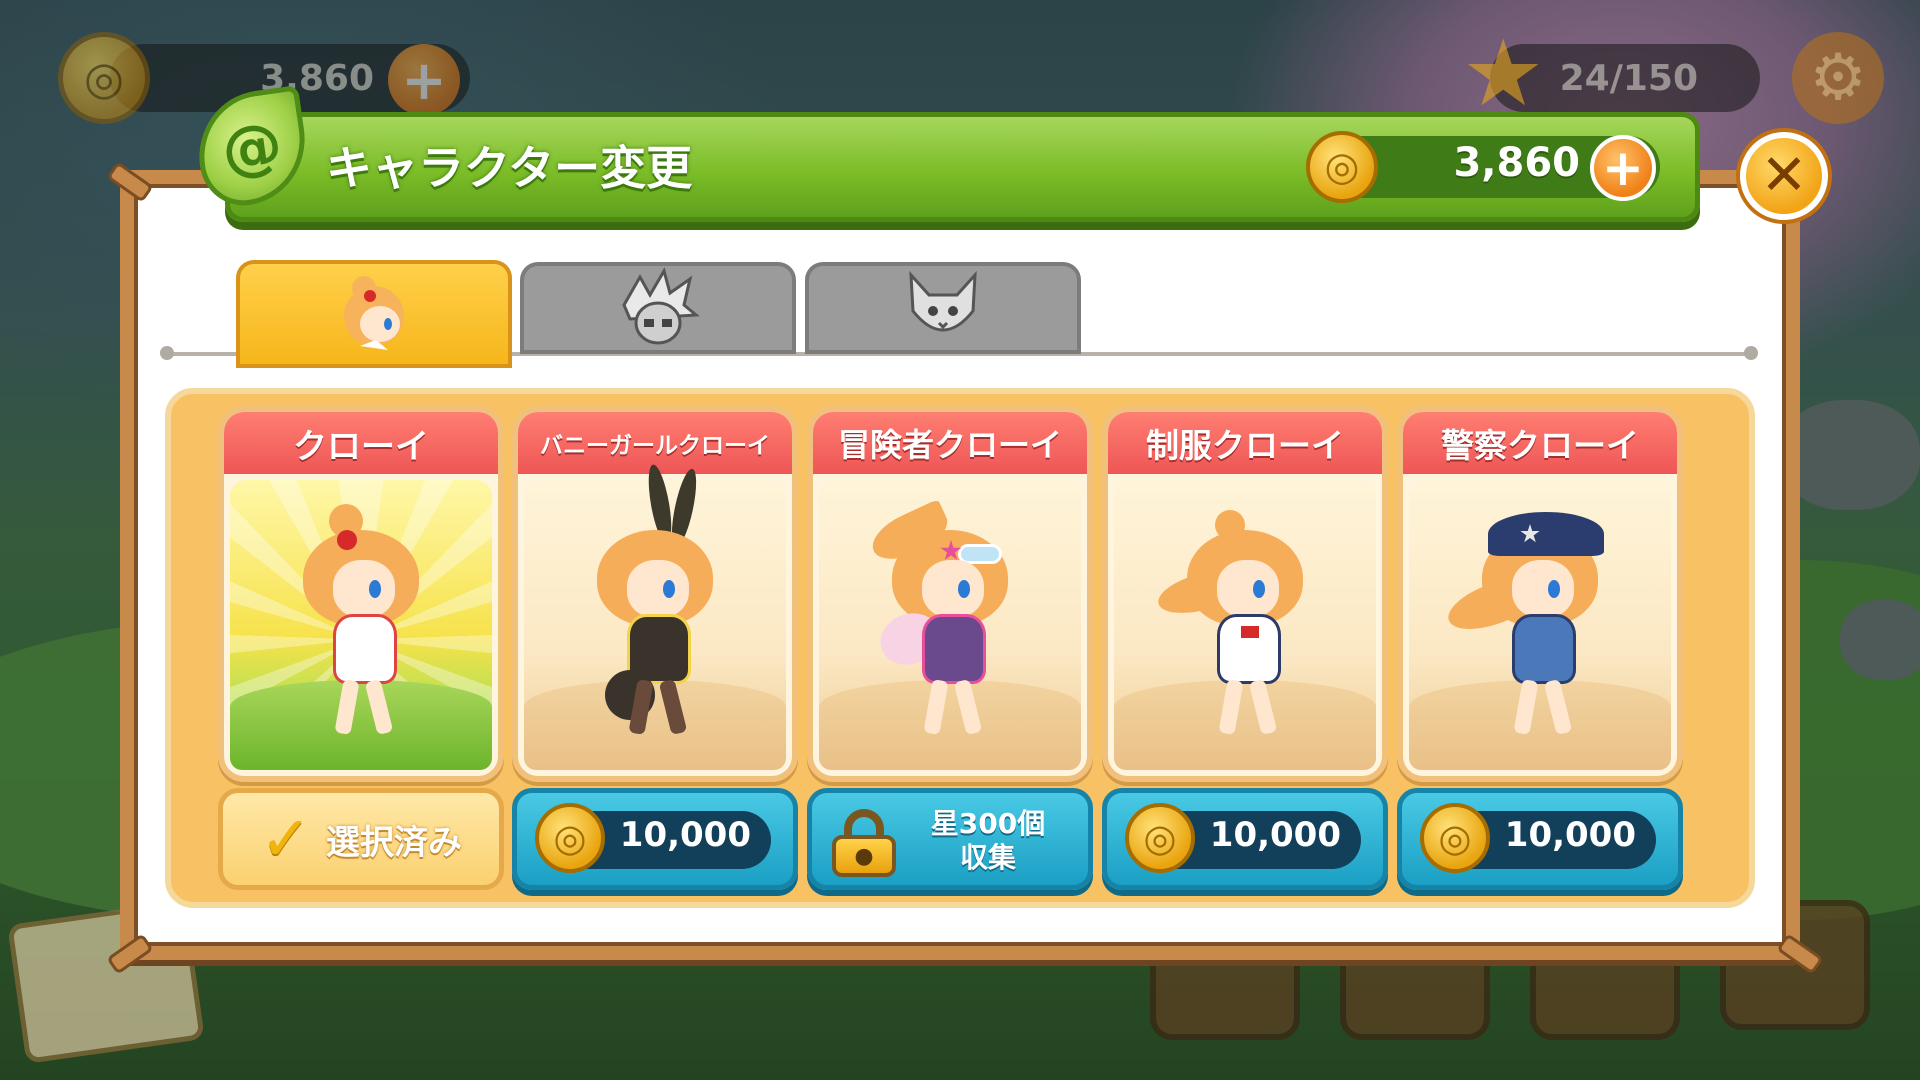 The height and width of the screenshot is (1080, 1920). What do you see at coordinates (987, 857) in the screenshot?
I see `unlock-line-2: 収集` at bounding box center [987, 857].